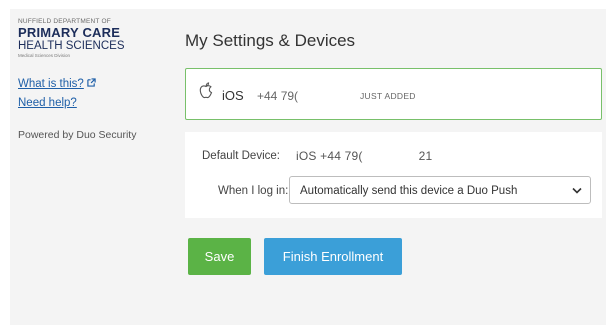 This screenshot has height=329, width=611. What do you see at coordinates (364, 156) in the screenshot?
I see `default-device-value: iOS +44 79( 21` at bounding box center [364, 156].